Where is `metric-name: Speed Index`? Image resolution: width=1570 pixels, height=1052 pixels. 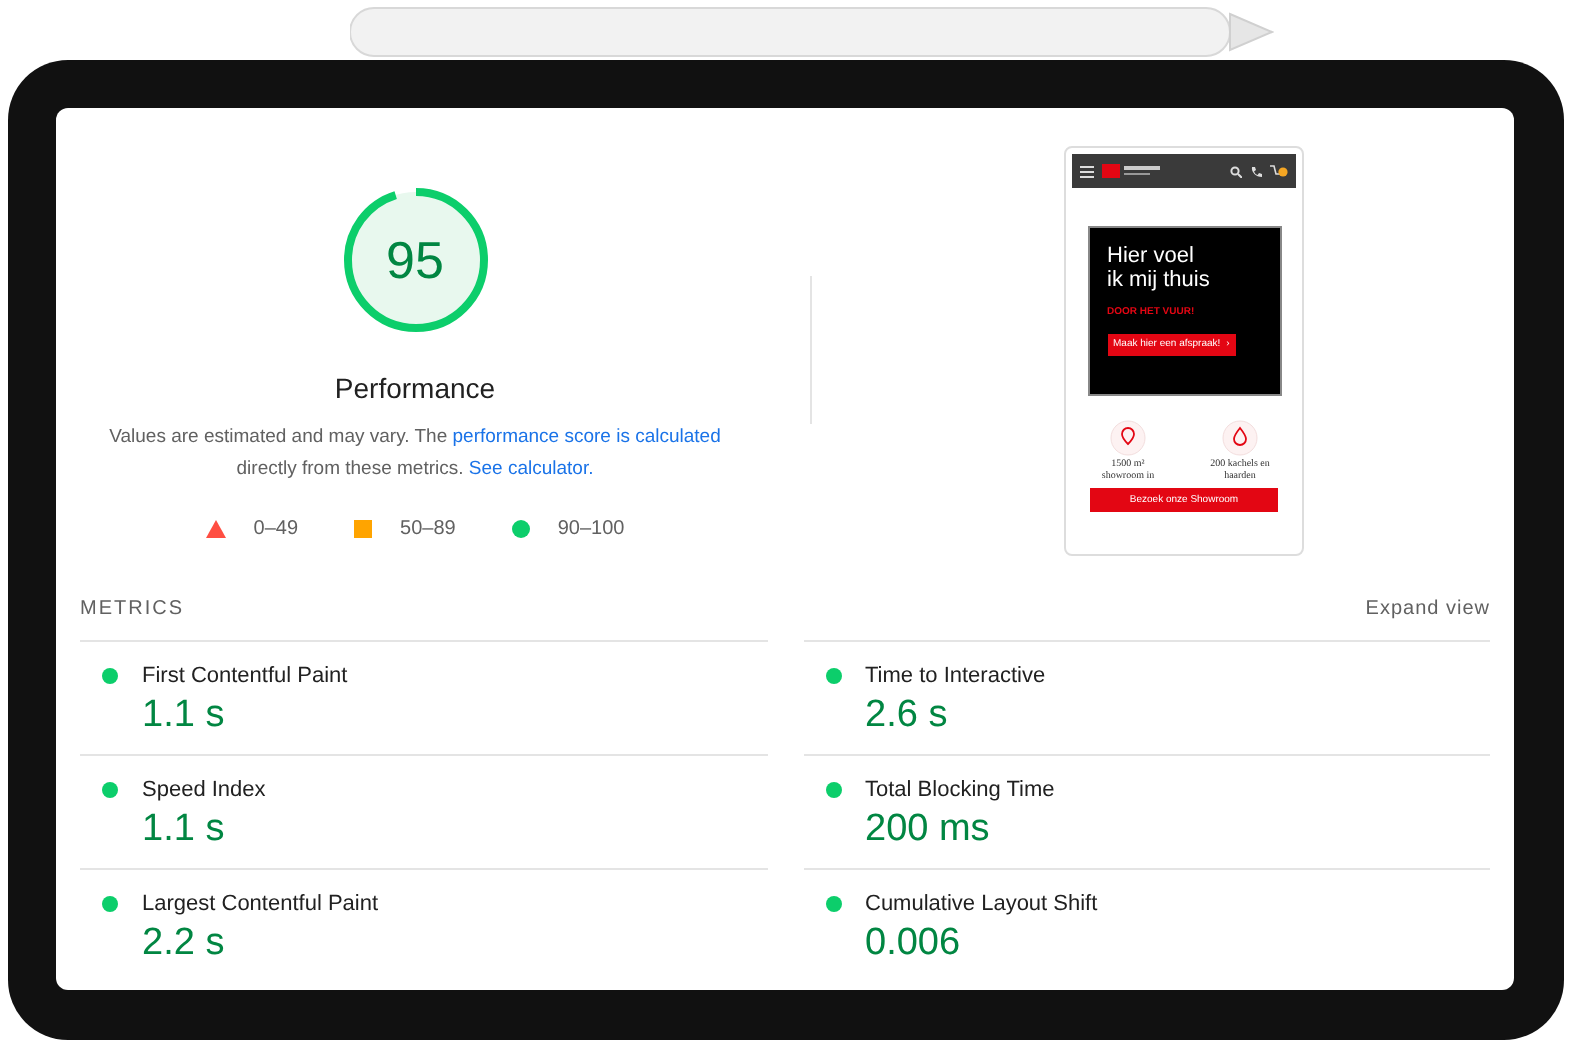 metric-name: Speed Index is located at coordinates (204, 791).